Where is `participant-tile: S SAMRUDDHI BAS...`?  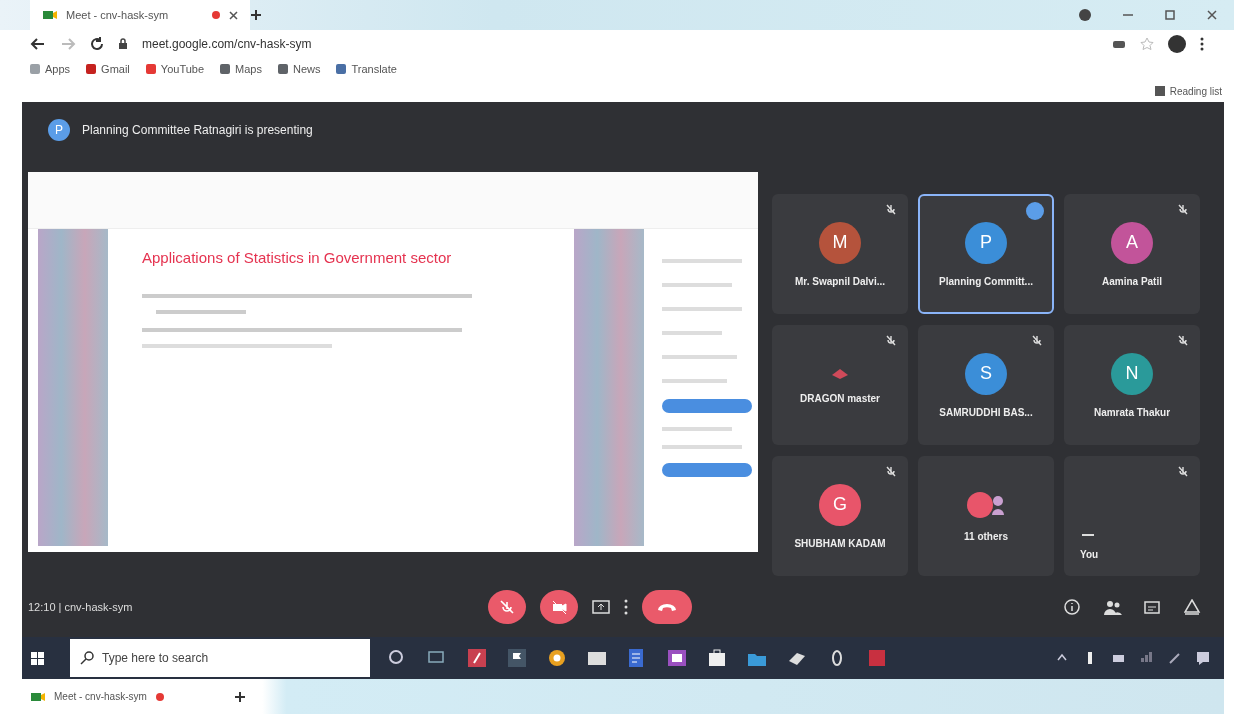
participant-tile: S SAMRUDDHI BAS... is located at coordinates (986, 385).